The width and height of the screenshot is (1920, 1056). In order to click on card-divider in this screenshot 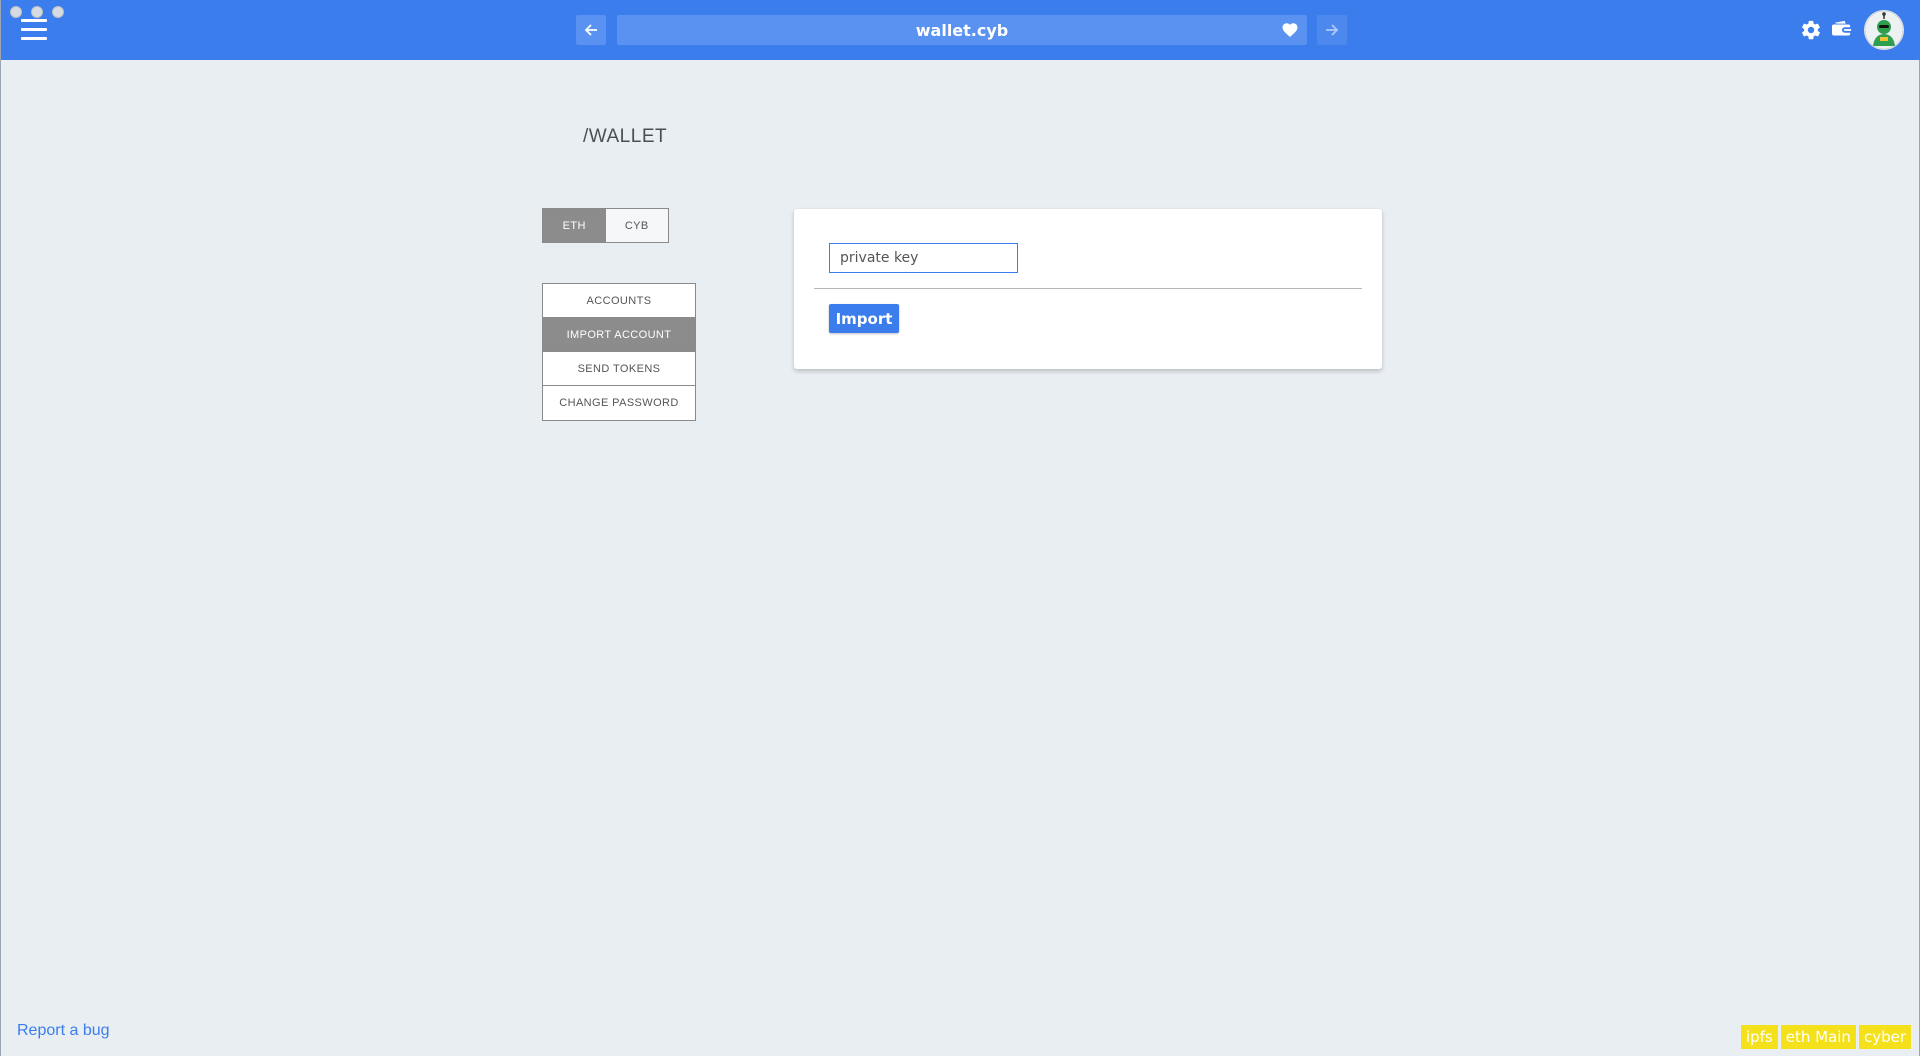, I will do `click(1088, 288)`.